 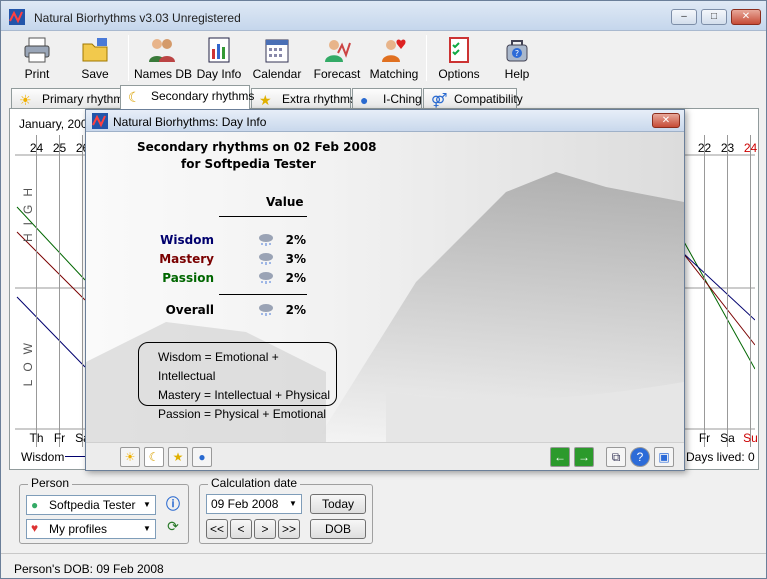 What do you see at coordinates (162, 50) in the screenshot?
I see `people-icon` at bounding box center [162, 50].